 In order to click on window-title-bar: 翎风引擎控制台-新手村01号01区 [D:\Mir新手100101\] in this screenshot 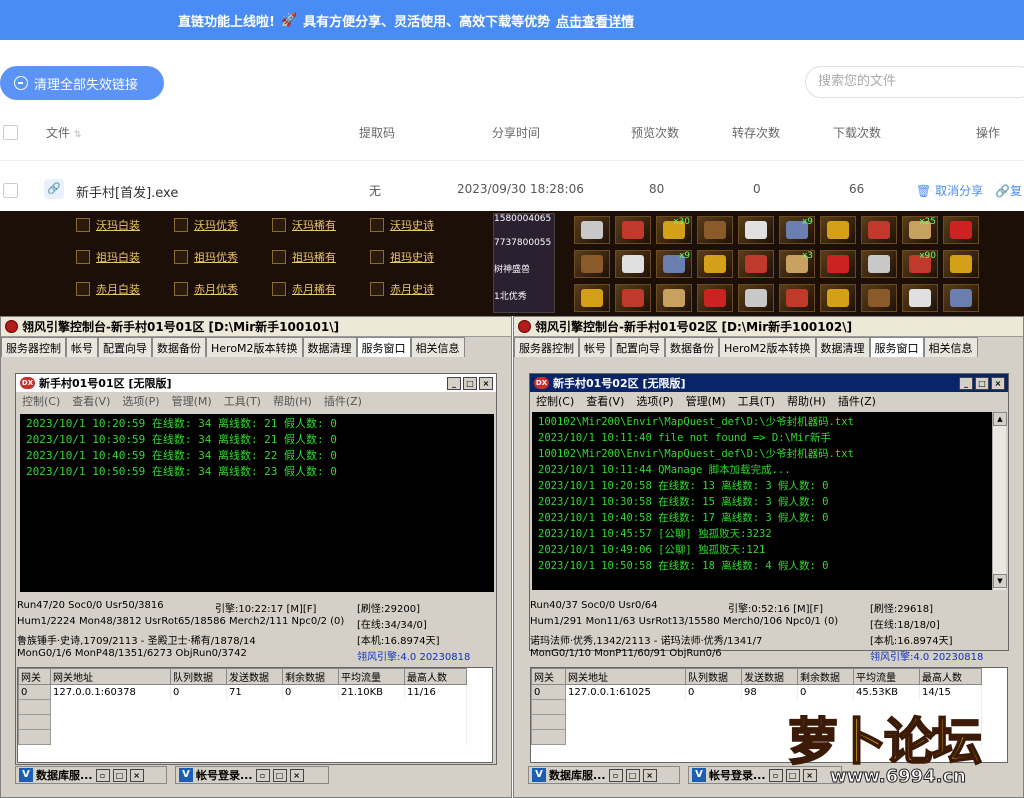, I will do `click(256, 327)`.